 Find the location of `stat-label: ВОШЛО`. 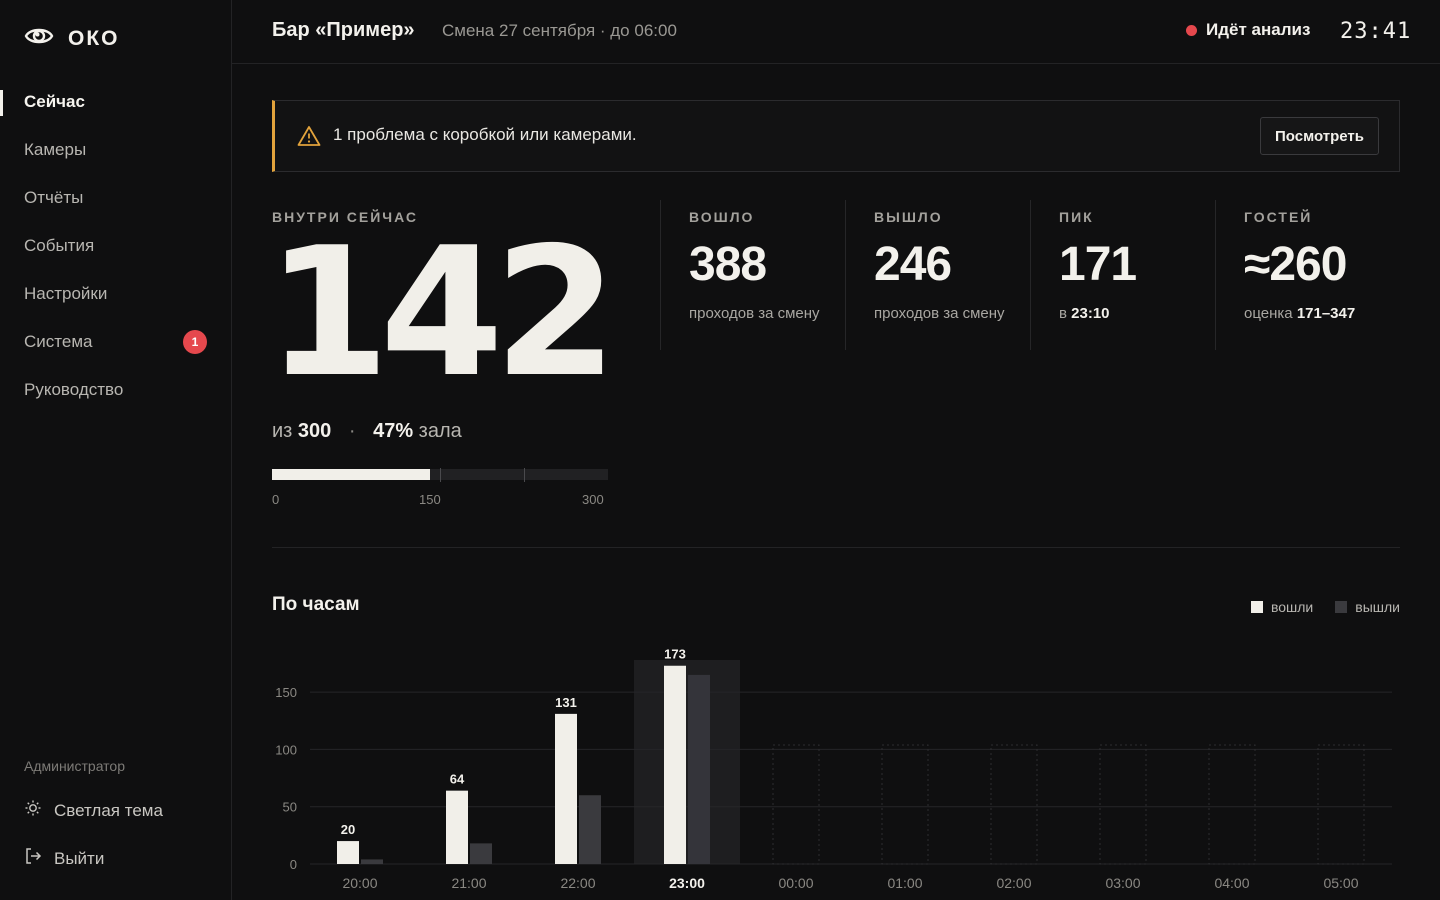

stat-label: ВОШЛО is located at coordinates (722, 217).